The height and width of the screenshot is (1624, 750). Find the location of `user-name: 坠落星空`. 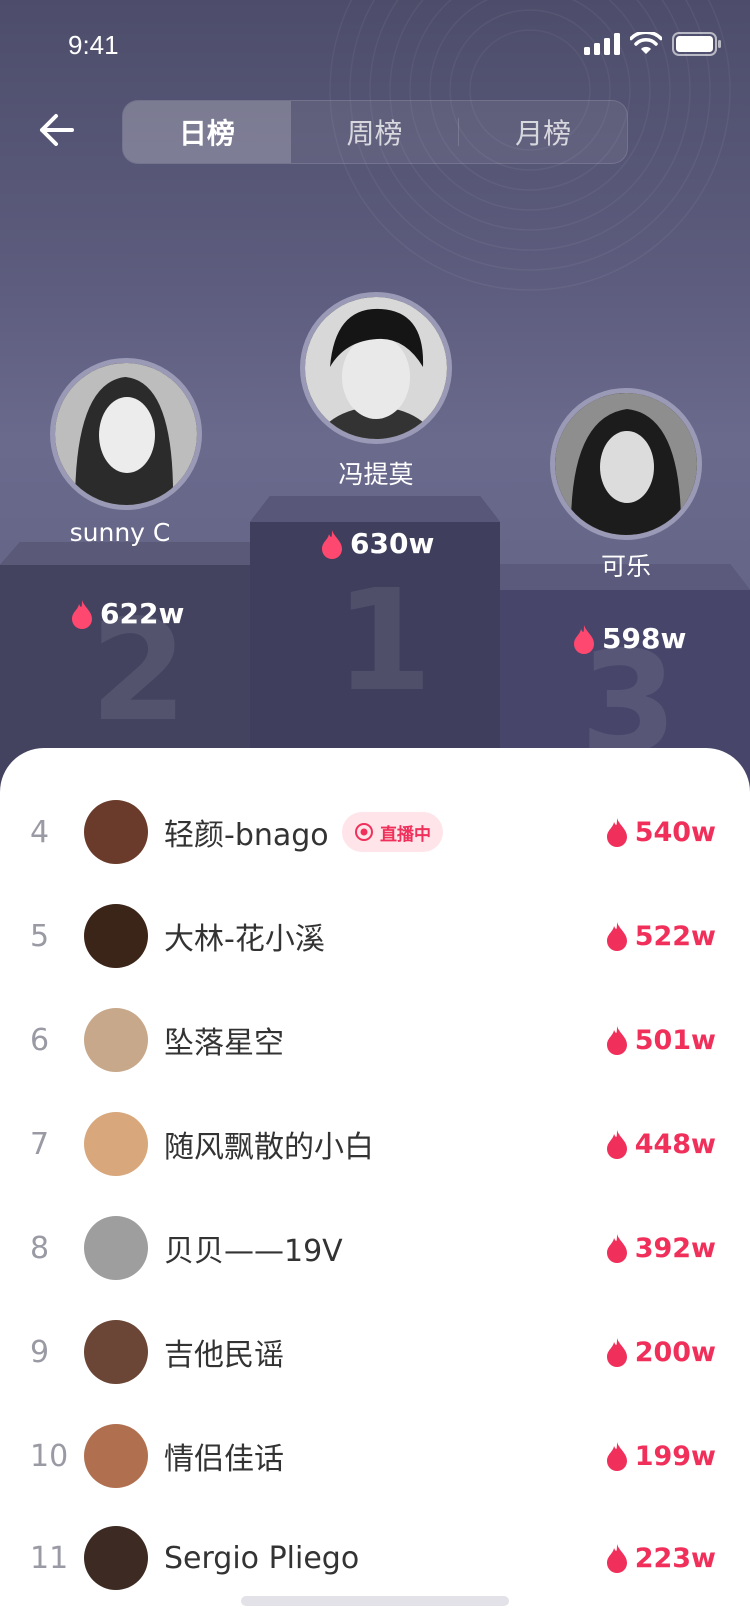

user-name: 坠落星空 is located at coordinates (224, 1043).